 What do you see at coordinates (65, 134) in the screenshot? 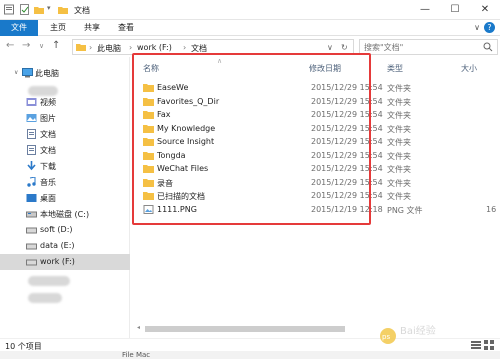
I see `nav-item-documents: 文档` at bounding box center [65, 134].